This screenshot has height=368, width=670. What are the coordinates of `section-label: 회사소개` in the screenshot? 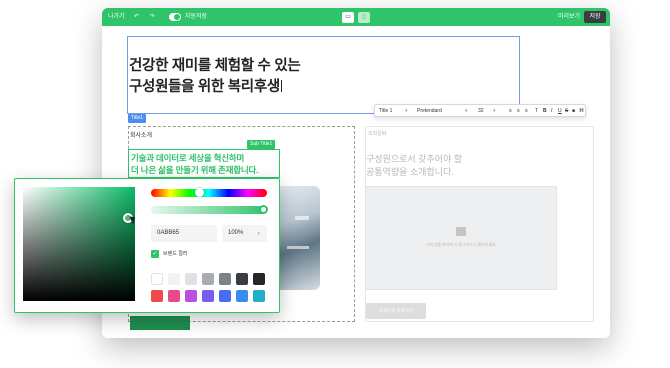 It's located at (141, 136).